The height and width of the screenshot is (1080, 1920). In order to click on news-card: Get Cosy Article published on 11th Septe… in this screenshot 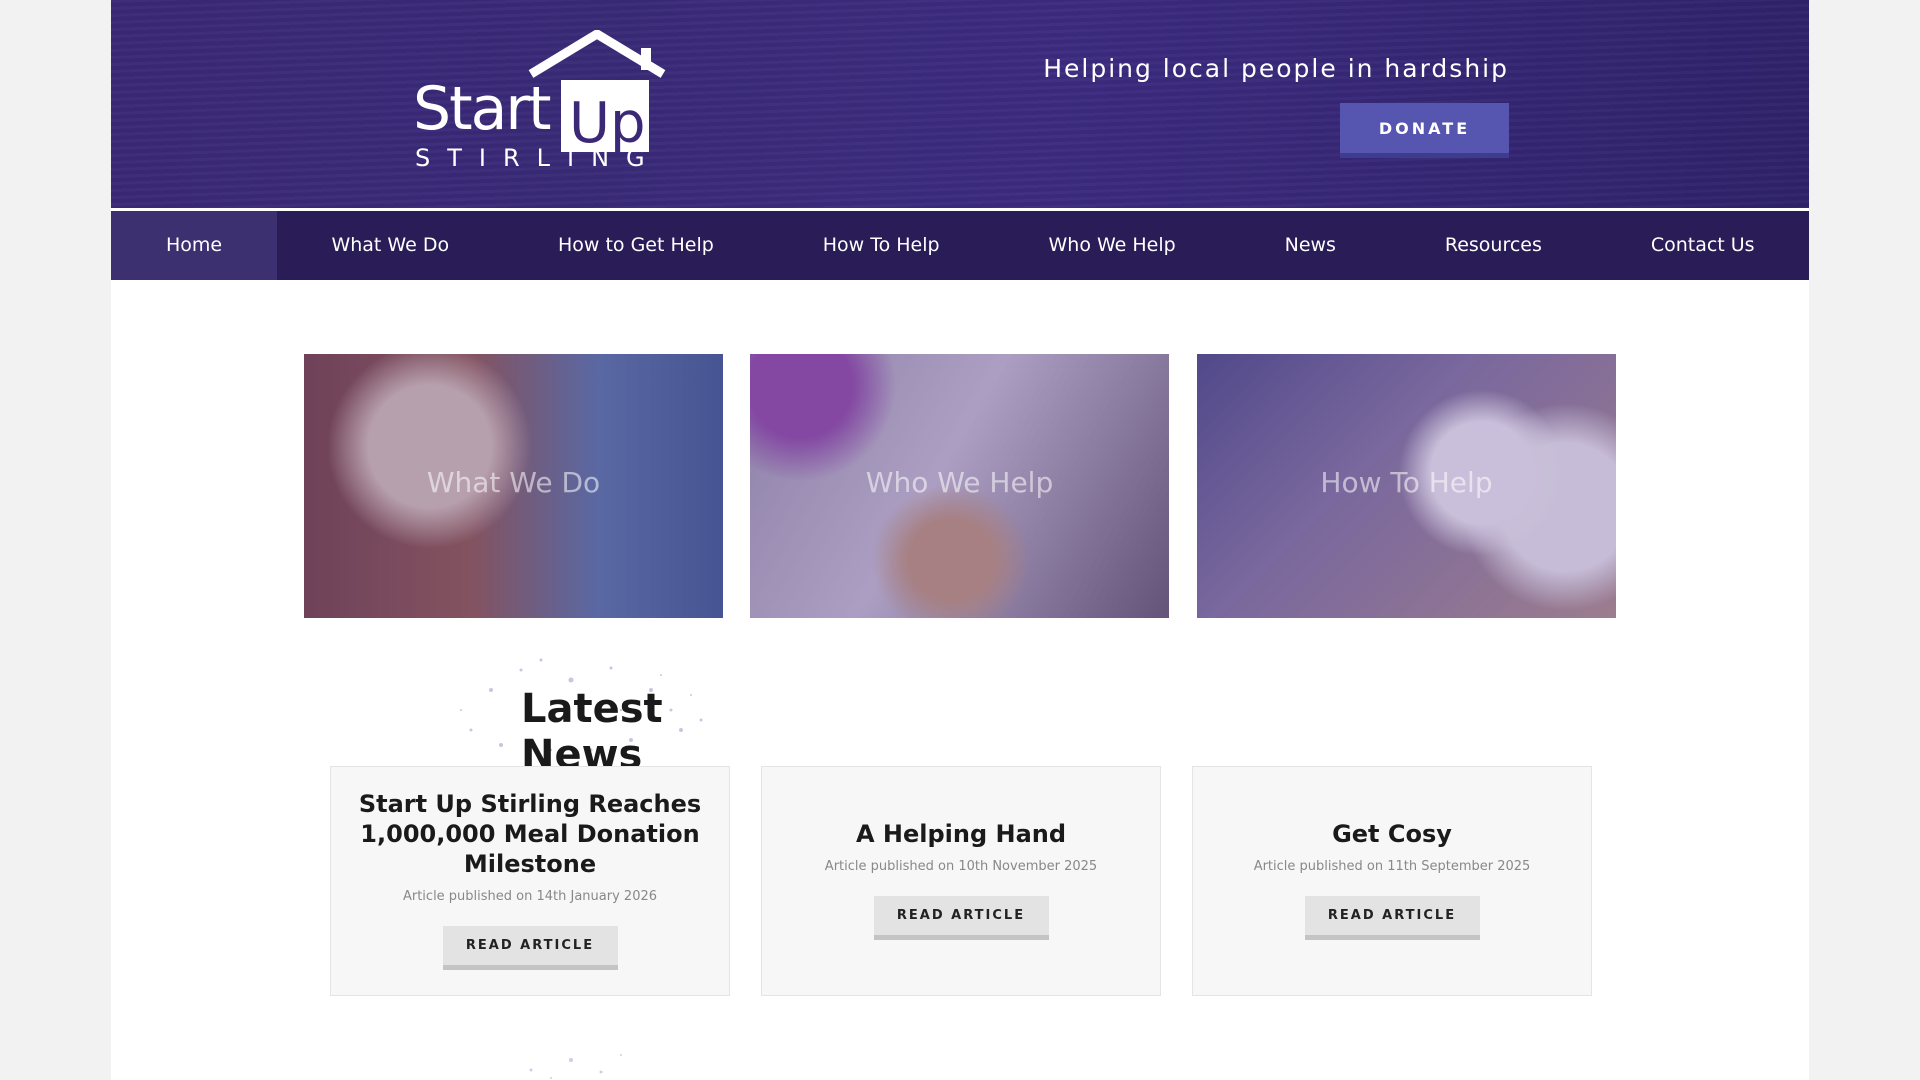, I will do `click(1392, 881)`.